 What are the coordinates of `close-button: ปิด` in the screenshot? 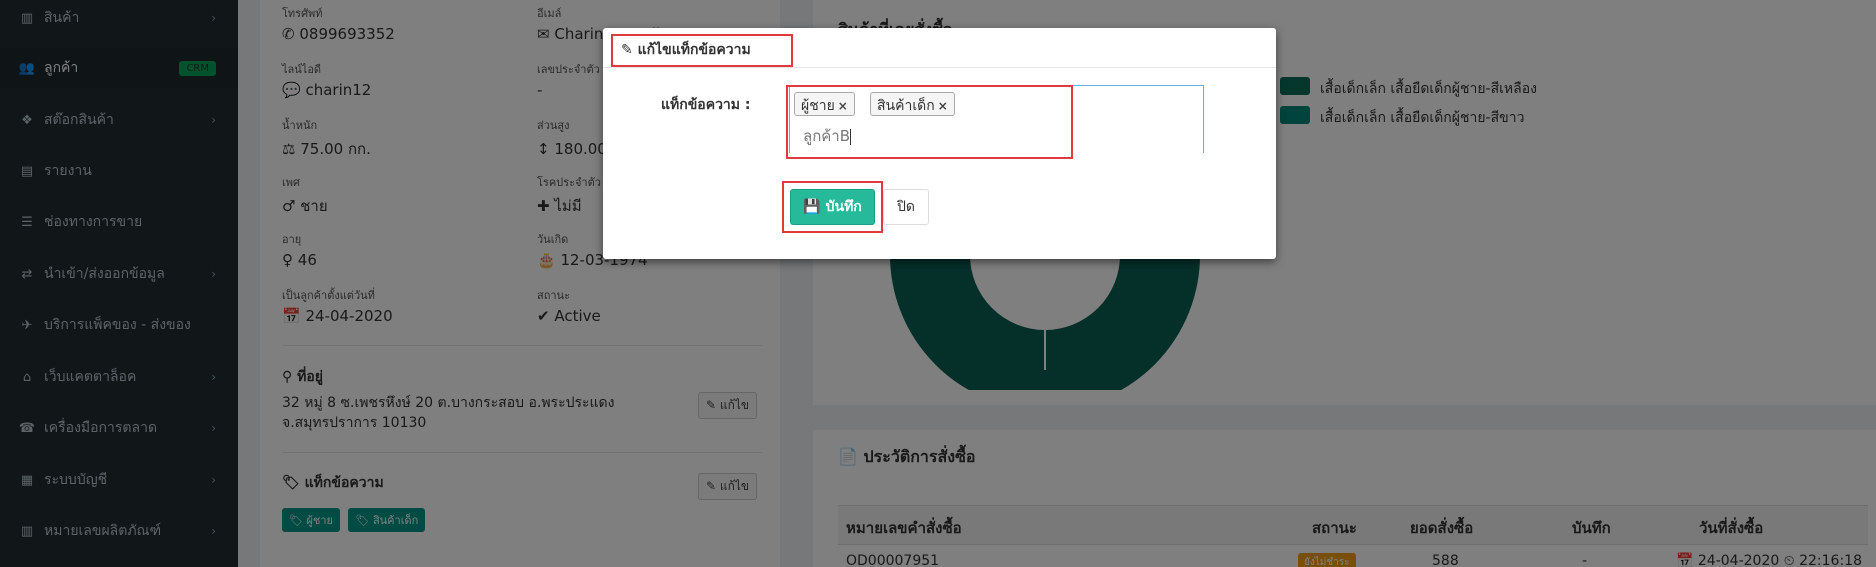 It's located at (906, 207).